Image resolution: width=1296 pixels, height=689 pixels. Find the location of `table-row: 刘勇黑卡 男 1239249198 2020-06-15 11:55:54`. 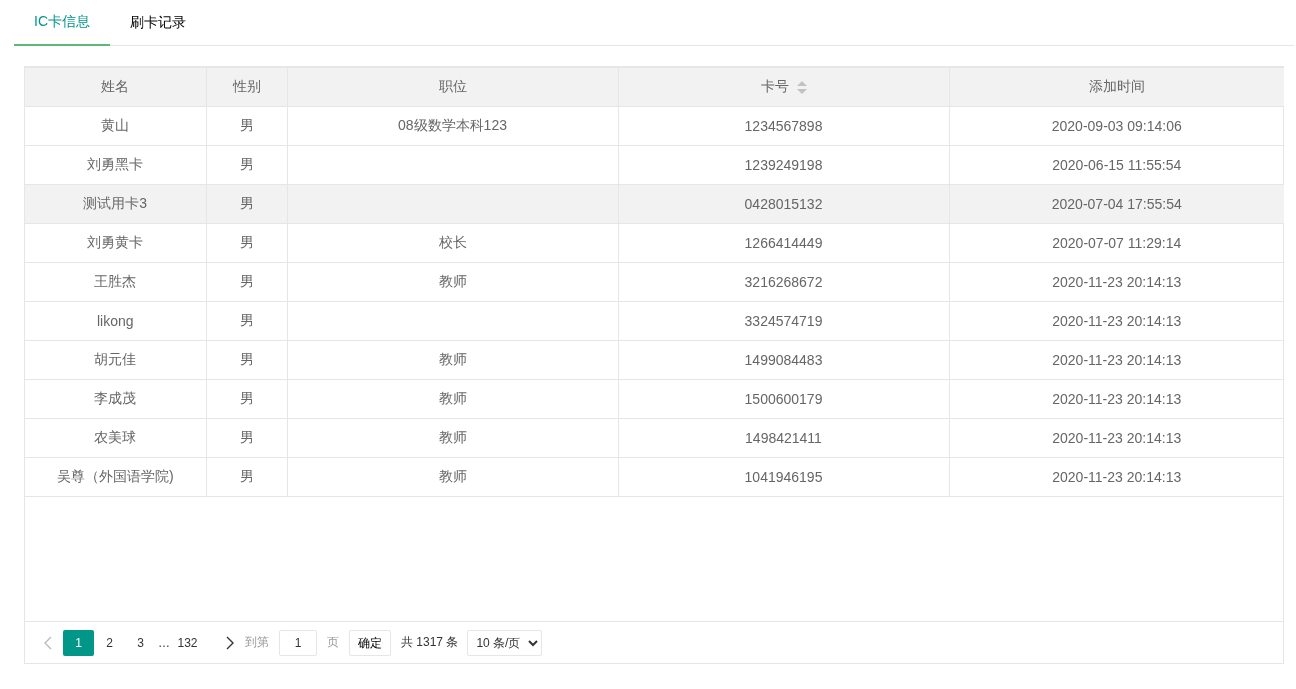

table-row: 刘勇黑卡 男 1239249198 2020-06-15 11:55:54 is located at coordinates (654, 165).